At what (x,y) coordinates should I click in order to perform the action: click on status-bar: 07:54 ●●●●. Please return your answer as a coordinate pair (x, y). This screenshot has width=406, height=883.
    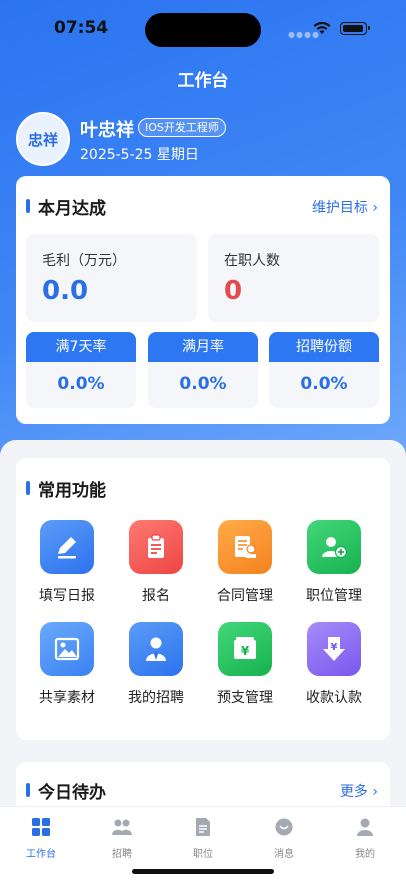
    Looking at the image, I should click on (203, 30).